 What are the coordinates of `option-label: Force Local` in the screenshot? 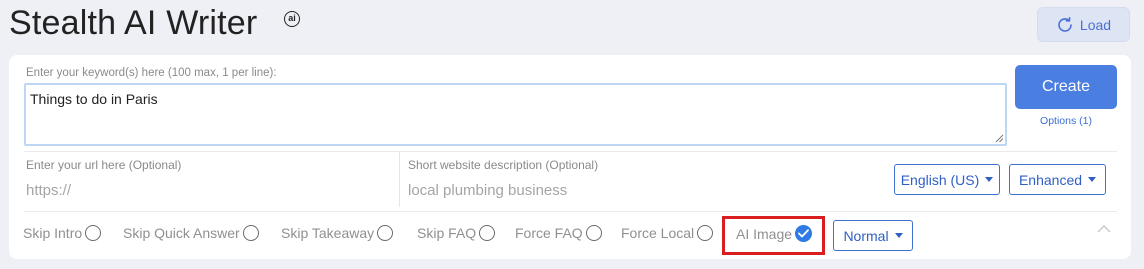 It's located at (658, 233).